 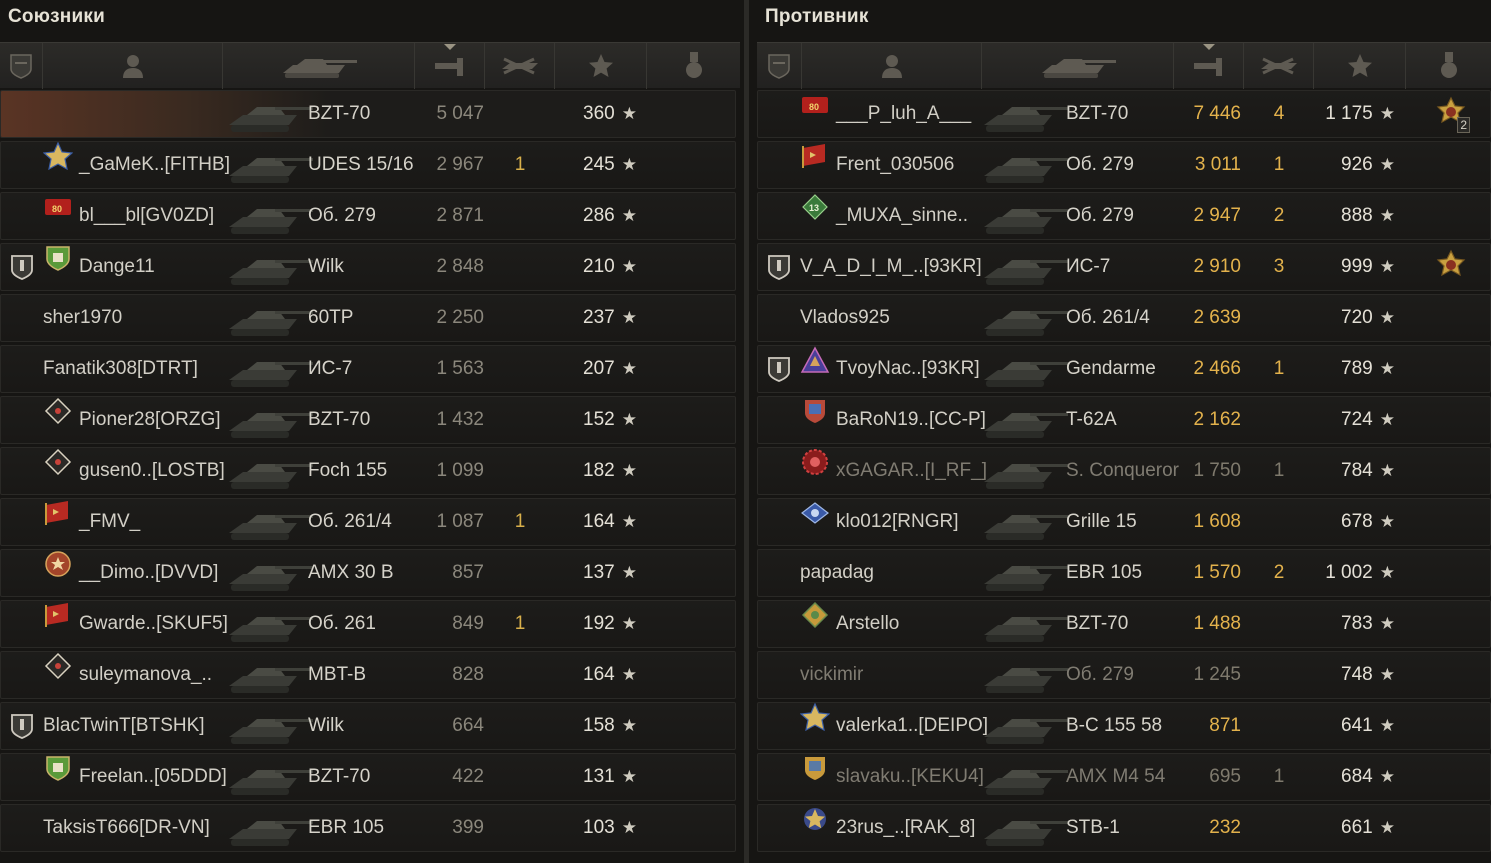 What do you see at coordinates (1355, 420) in the screenshot?
I see `xp-cell: 724 ★` at bounding box center [1355, 420].